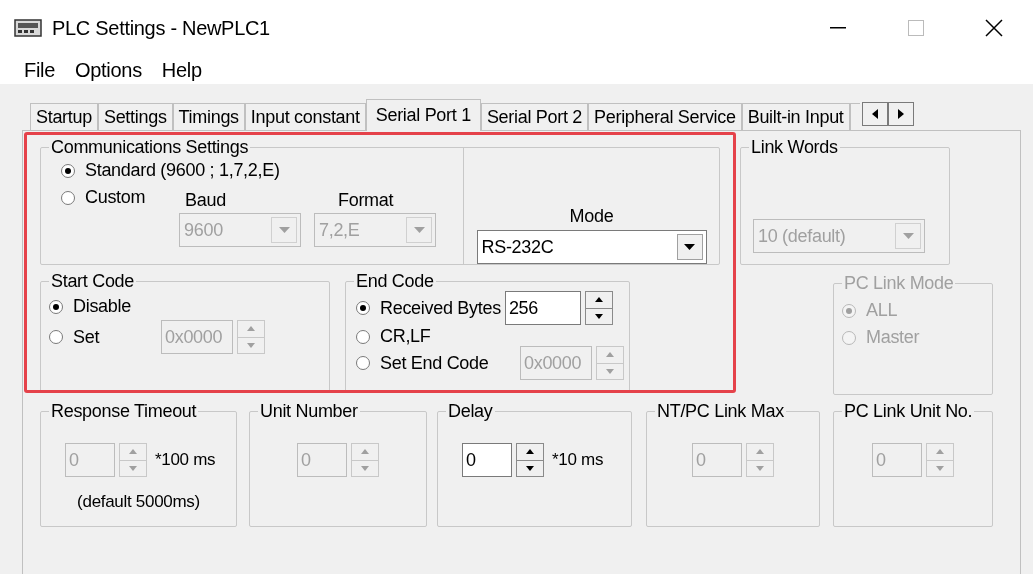 This screenshot has width=1033, height=574. Describe the element at coordinates (440, 308) in the screenshot. I see `radio-label: Received Bytes` at that location.